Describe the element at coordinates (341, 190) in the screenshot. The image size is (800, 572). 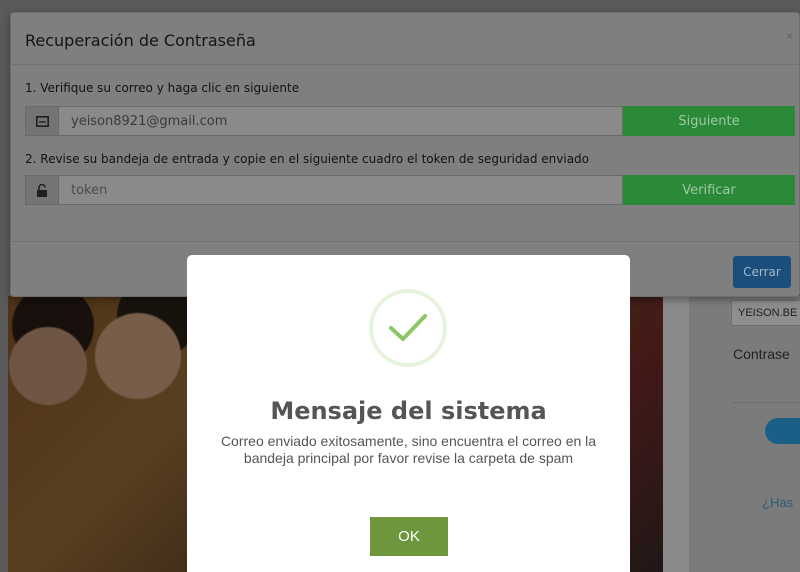
I see `token-input: token` at that location.